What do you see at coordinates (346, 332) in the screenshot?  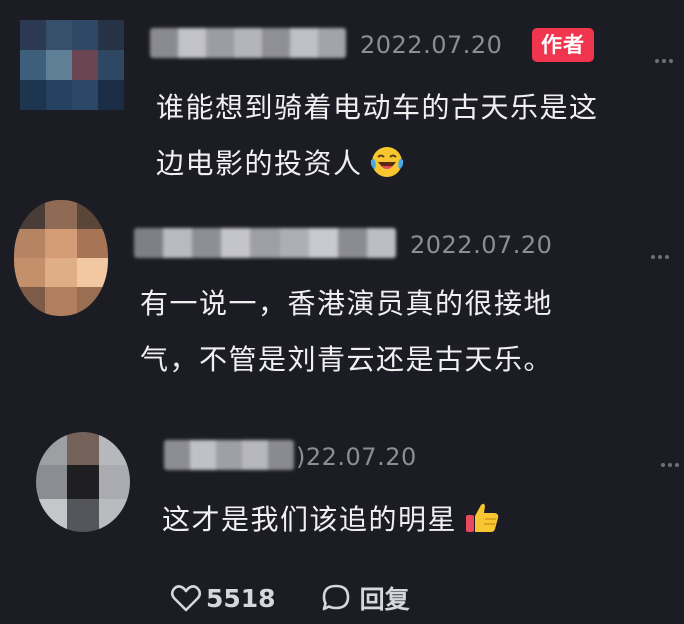 I see `comment-text: 有一说一，香港演员真的很接地 气，不管是刘青云还是古天乐。` at bounding box center [346, 332].